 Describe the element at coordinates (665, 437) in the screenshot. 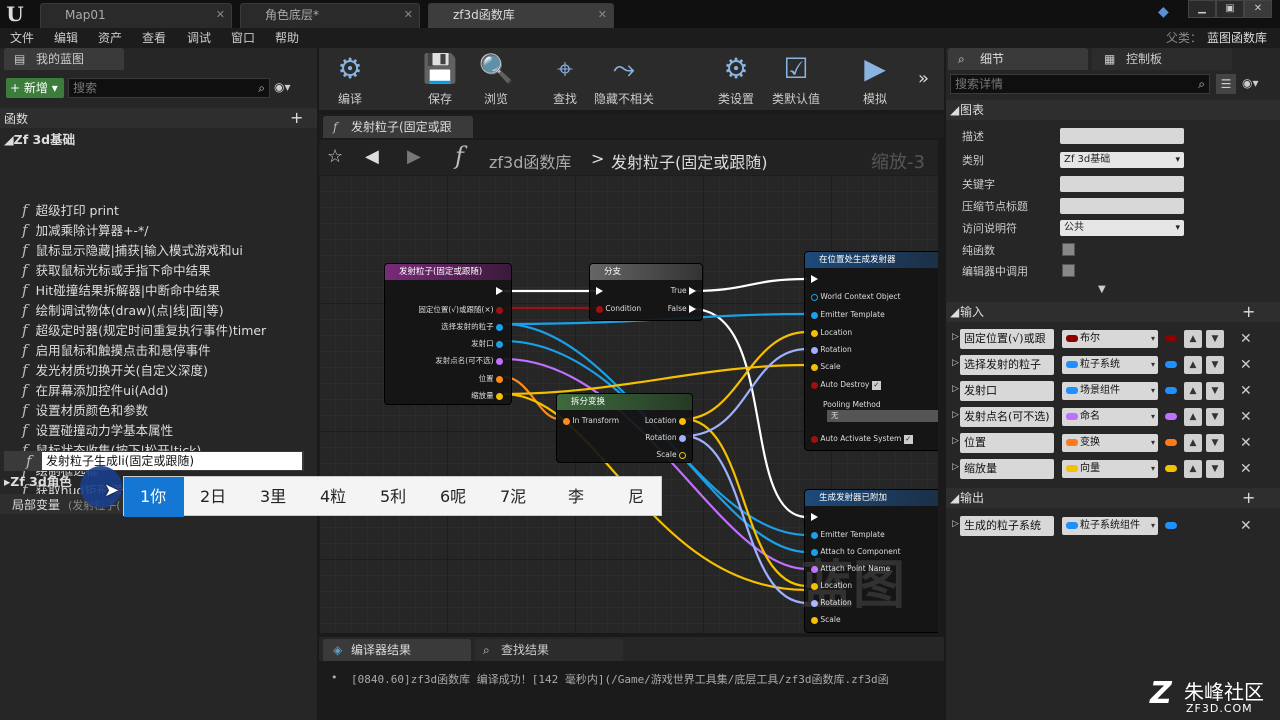

I see `pin-rotation: Rotation` at that location.